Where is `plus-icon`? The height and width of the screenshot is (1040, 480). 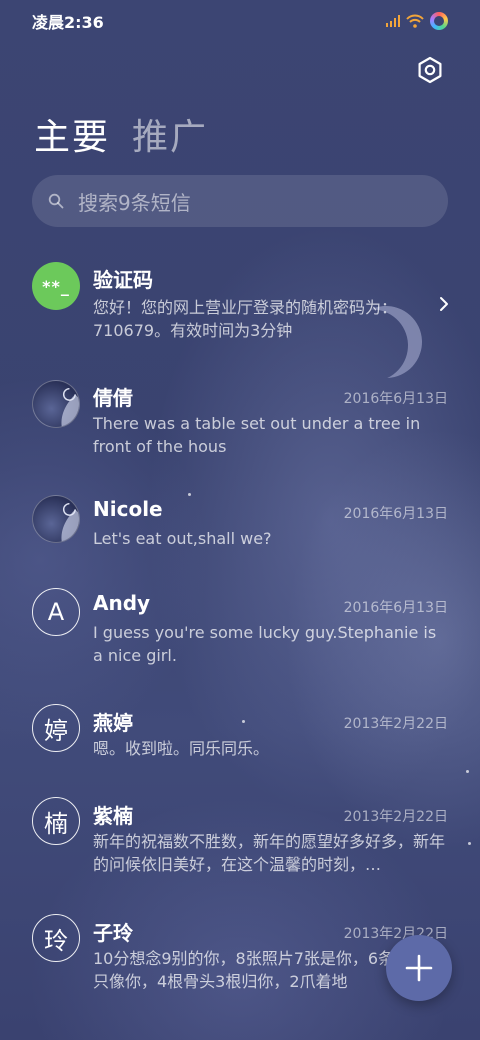
plus-icon is located at coordinates (419, 968).